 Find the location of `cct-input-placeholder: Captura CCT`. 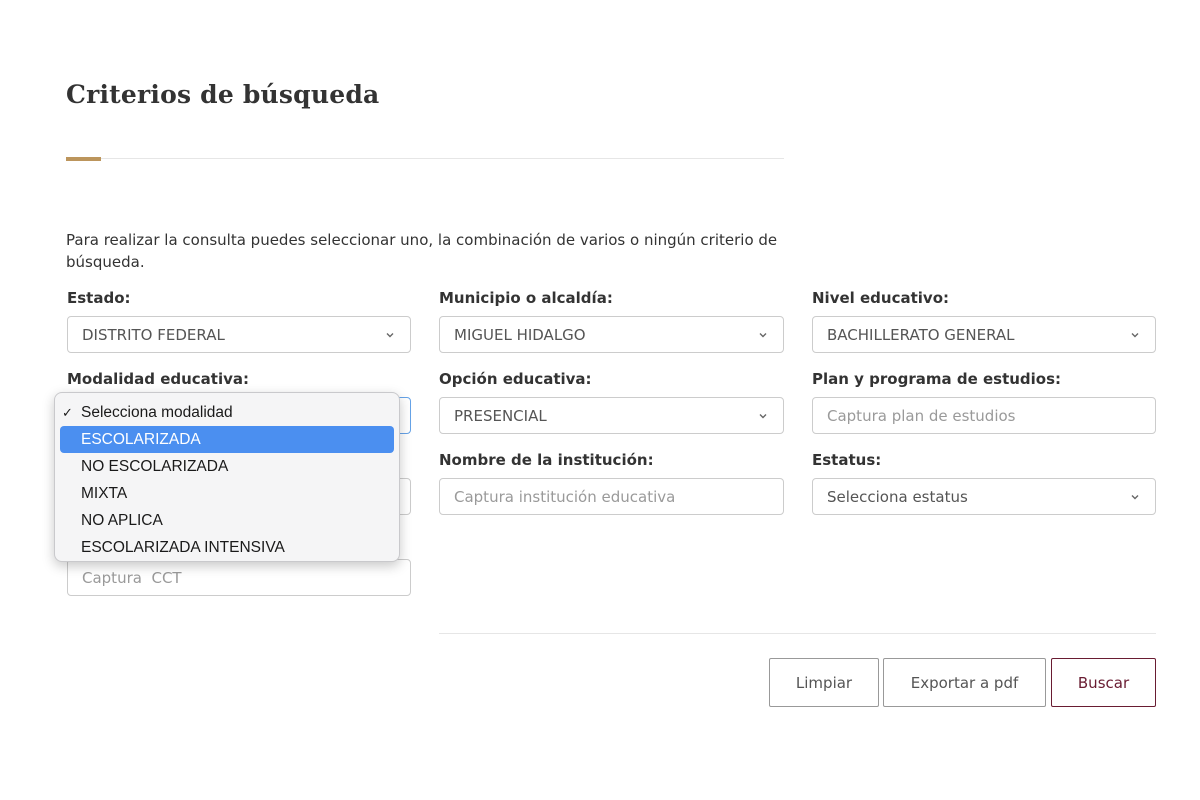

cct-input-placeholder: Captura CCT is located at coordinates (132, 577).